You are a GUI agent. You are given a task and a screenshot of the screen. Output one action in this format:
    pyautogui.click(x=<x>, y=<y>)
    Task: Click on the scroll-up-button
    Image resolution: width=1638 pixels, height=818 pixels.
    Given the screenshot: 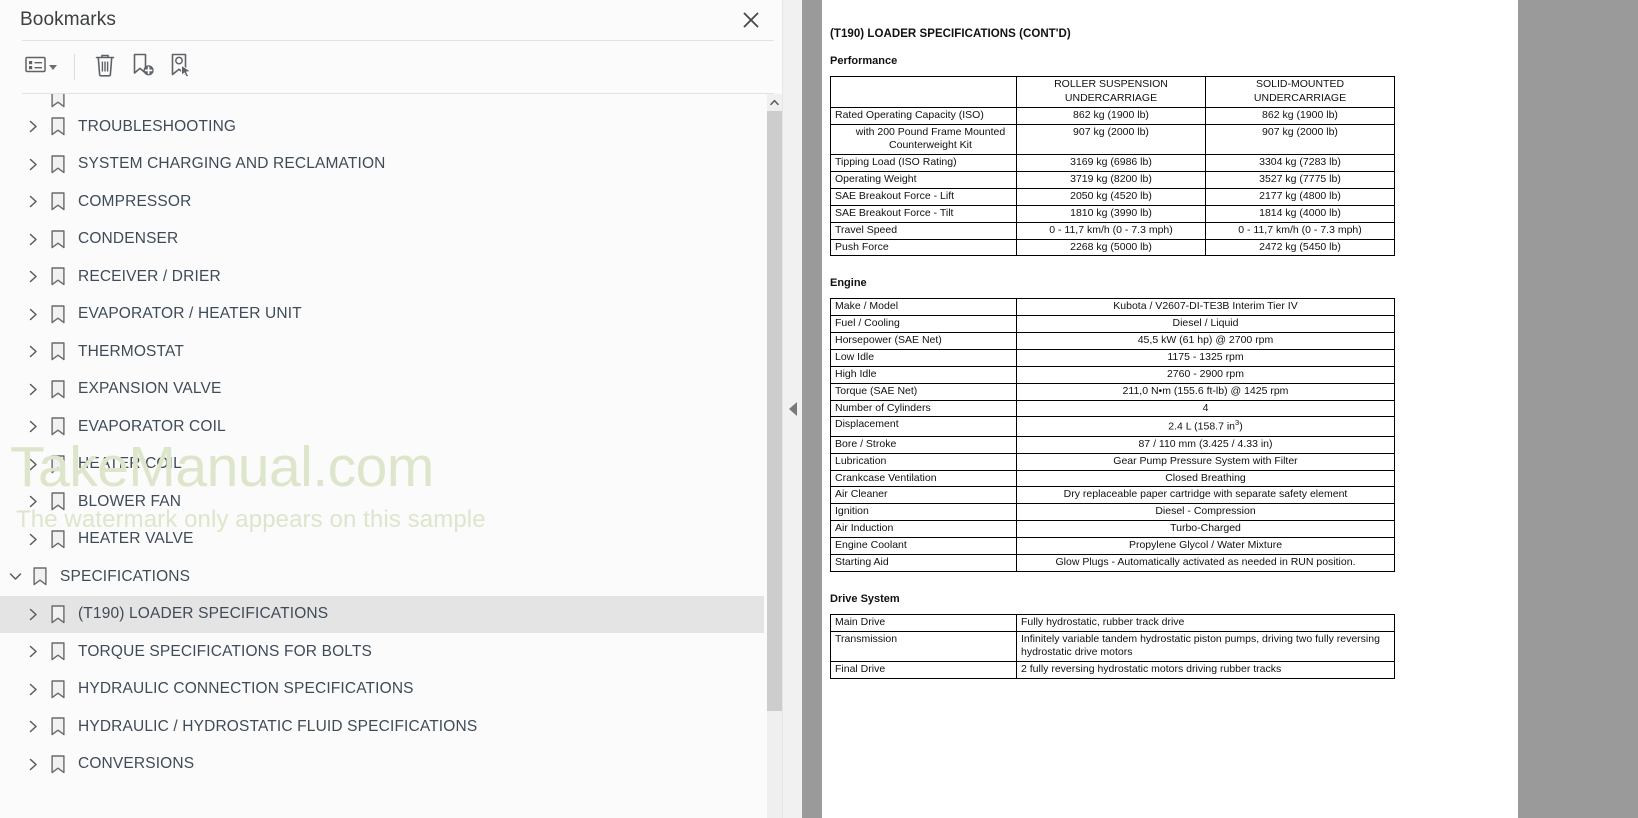 What is the action you would take?
    pyautogui.click(x=774, y=102)
    